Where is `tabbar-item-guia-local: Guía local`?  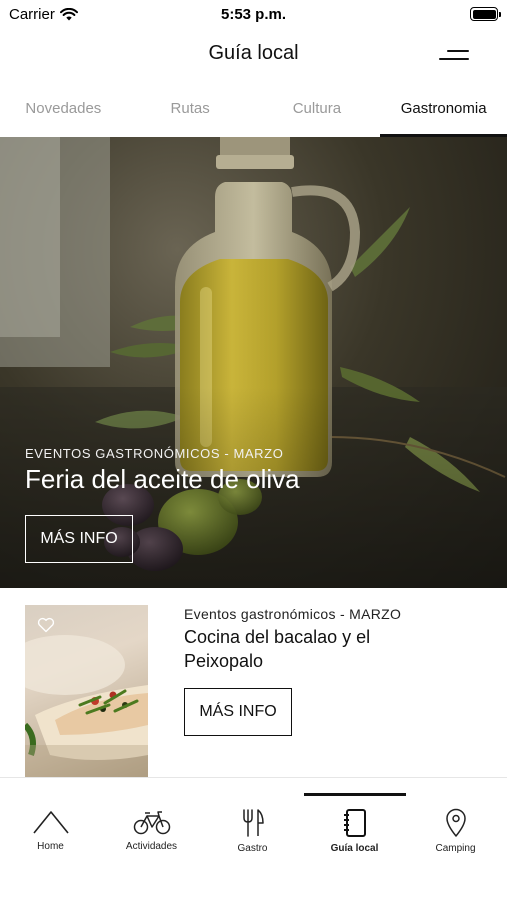
tabbar-item-guia-local: Guía local is located at coordinates (354, 825).